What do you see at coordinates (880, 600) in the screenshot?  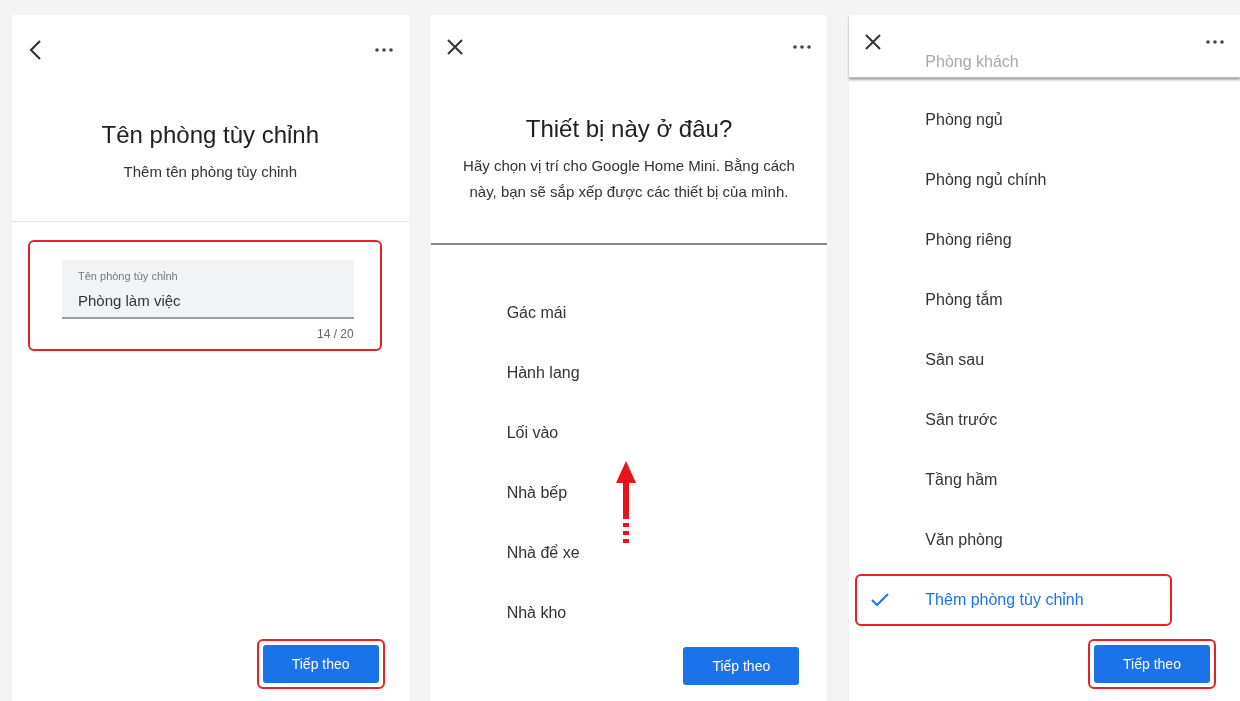 I see `check-icon` at bounding box center [880, 600].